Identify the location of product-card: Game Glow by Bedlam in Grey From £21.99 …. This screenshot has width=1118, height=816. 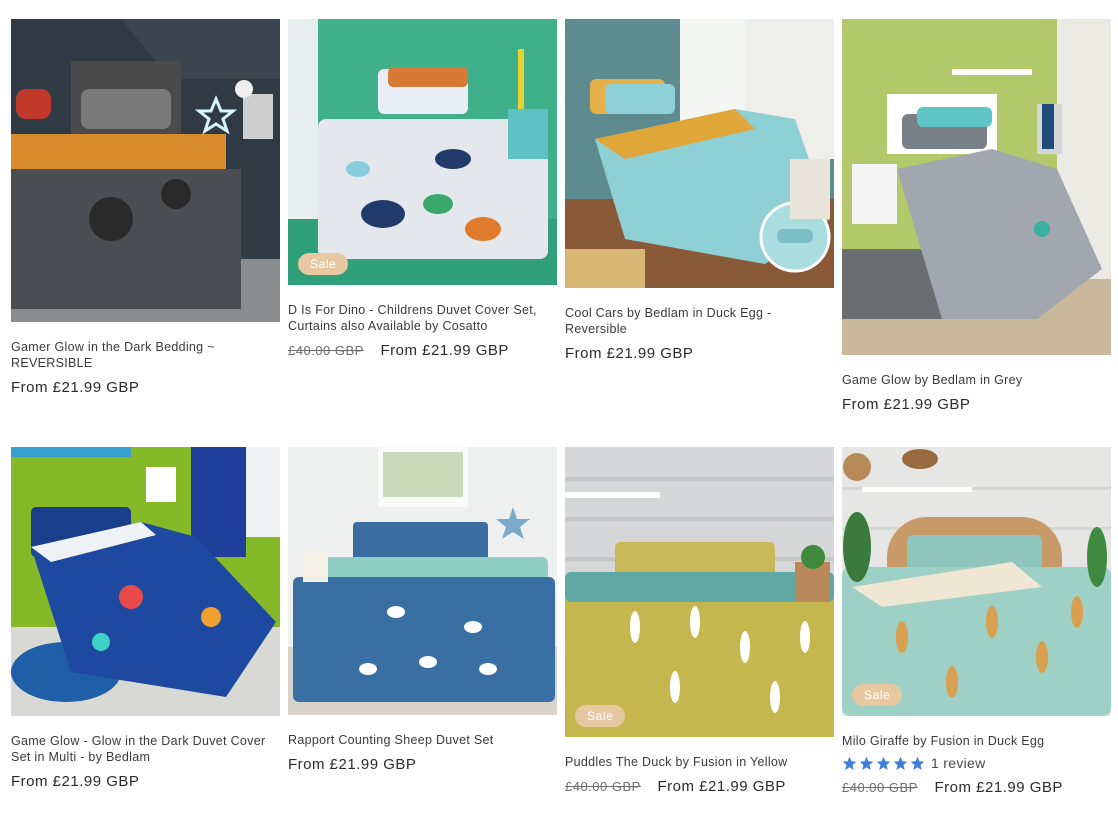
(976, 216).